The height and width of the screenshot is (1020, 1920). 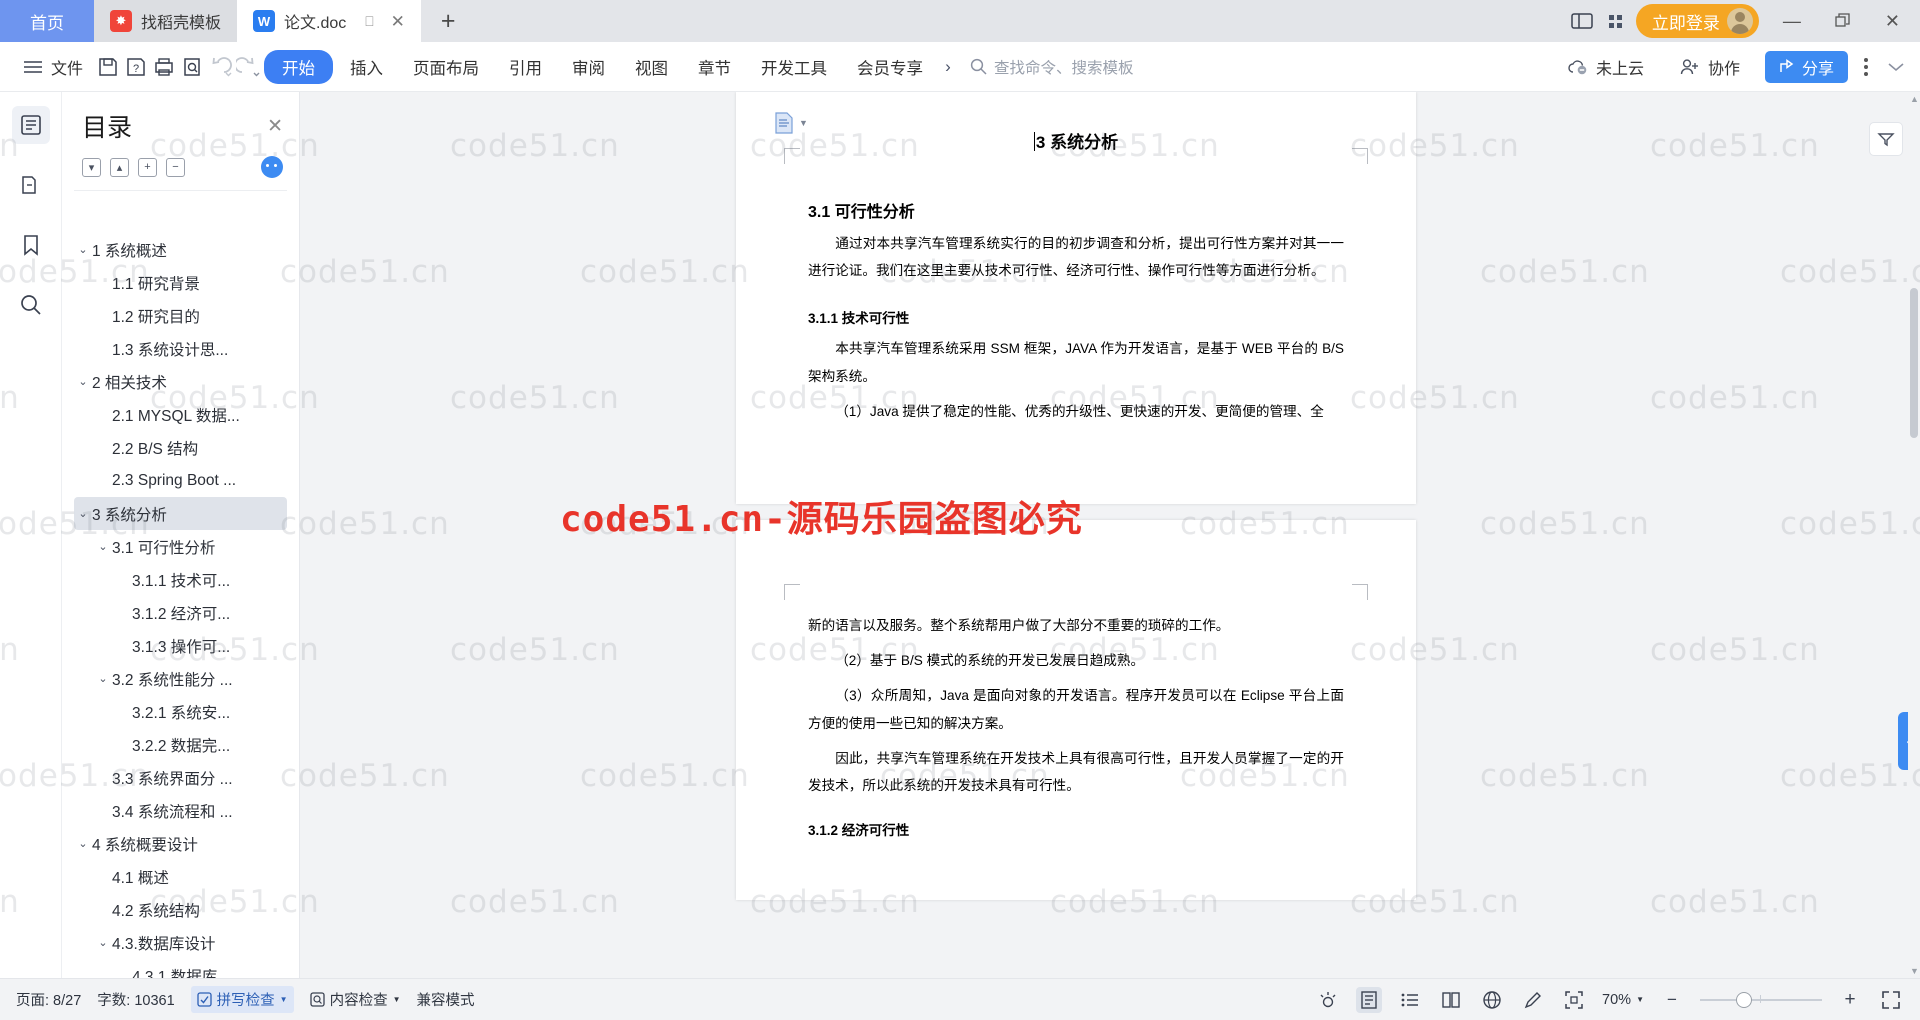 What do you see at coordinates (299, 66) in the screenshot?
I see `ribbon-tab-start: 开始` at bounding box center [299, 66].